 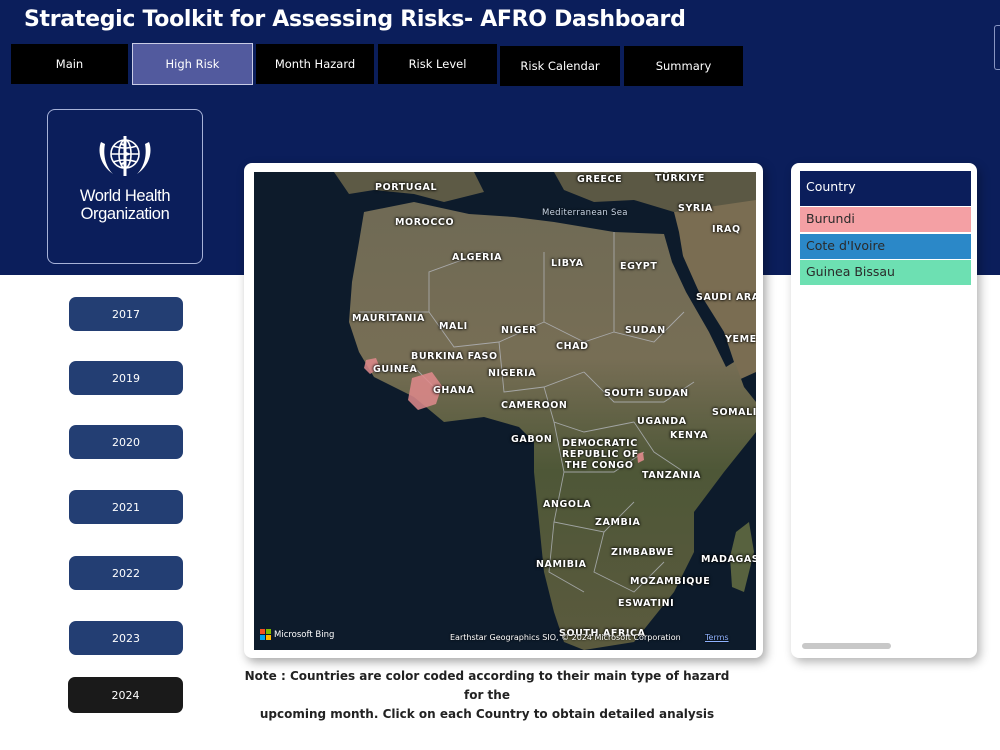 What do you see at coordinates (885, 272) in the screenshot?
I see `slicer-item-guinea-bissau: Guinea Bissau` at bounding box center [885, 272].